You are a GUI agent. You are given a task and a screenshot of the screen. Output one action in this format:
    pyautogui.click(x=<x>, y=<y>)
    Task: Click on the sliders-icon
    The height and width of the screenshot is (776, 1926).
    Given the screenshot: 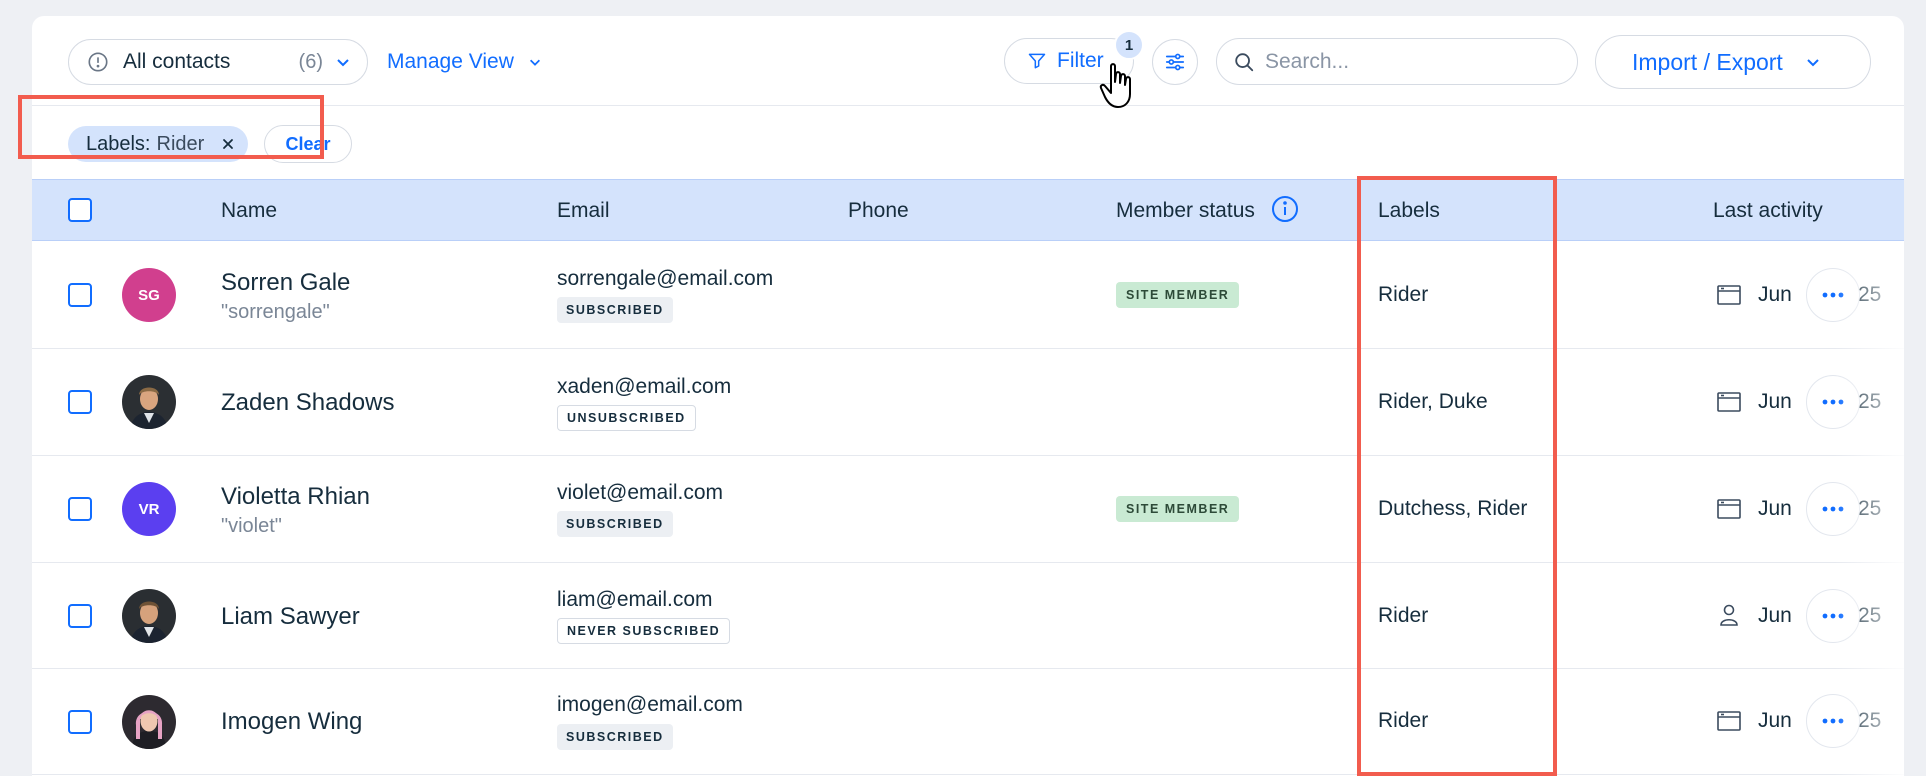 What is the action you would take?
    pyautogui.click(x=1175, y=62)
    